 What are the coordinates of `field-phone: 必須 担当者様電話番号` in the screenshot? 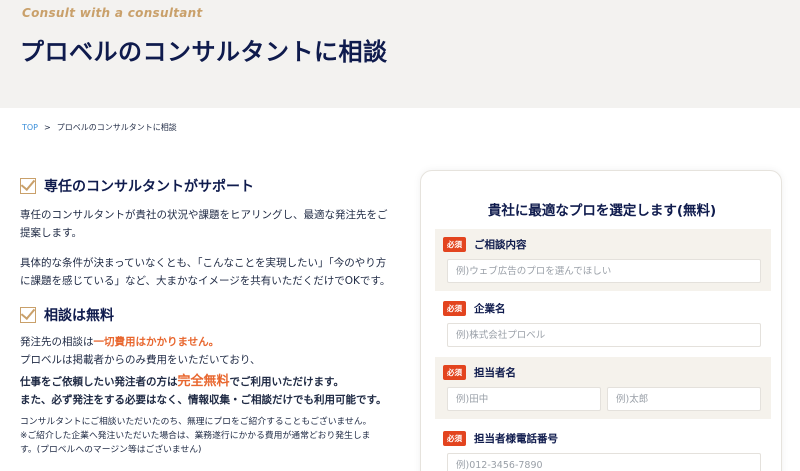 It's located at (603, 447).